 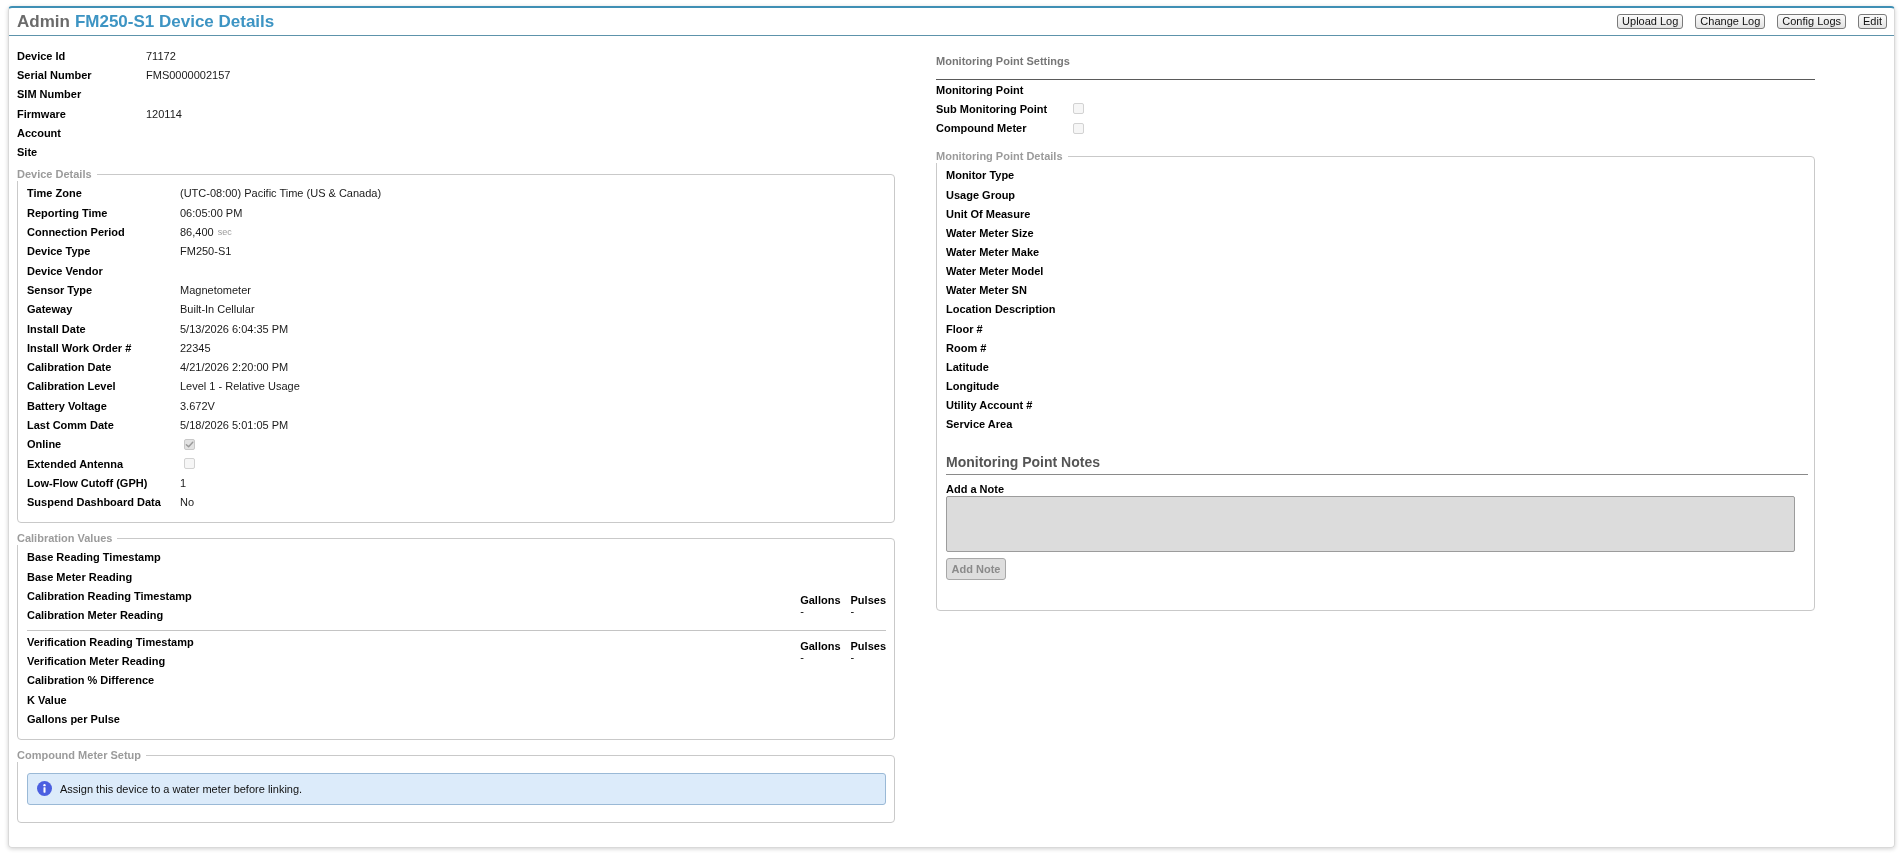 I want to click on field-label: Install Date, so click(x=57, y=328).